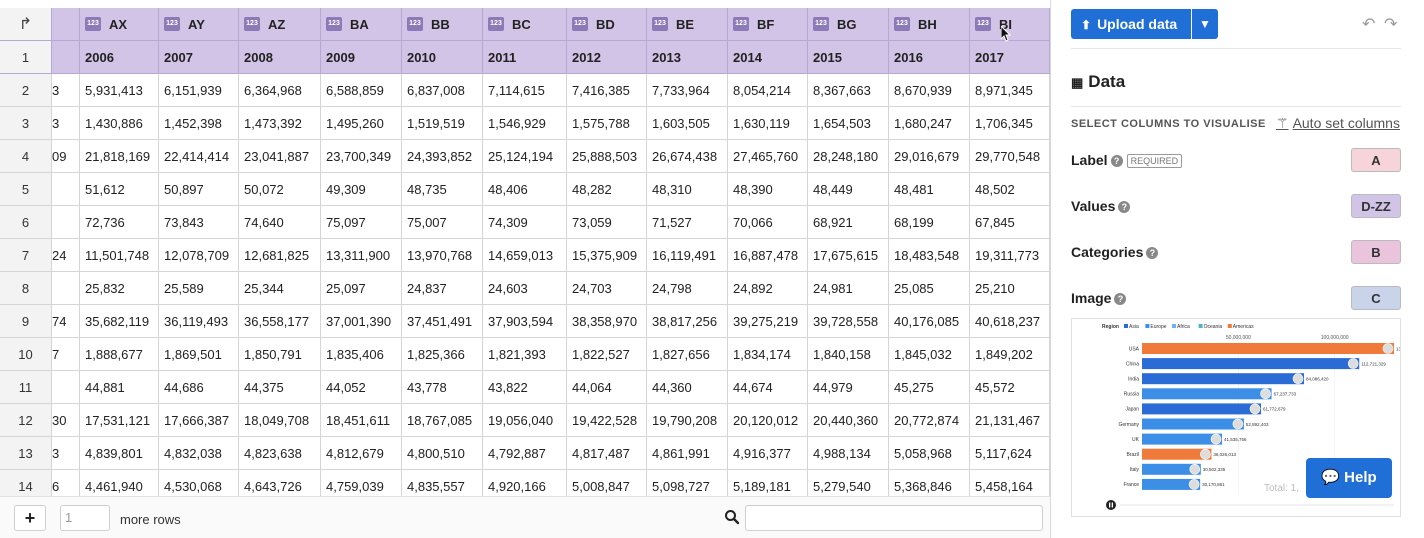 This screenshot has height=538, width=1424. What do you see at coordinates (768, 90) in the screenshot?
I see `table-cell: 8,054,214` at bounding box center [768, 90].